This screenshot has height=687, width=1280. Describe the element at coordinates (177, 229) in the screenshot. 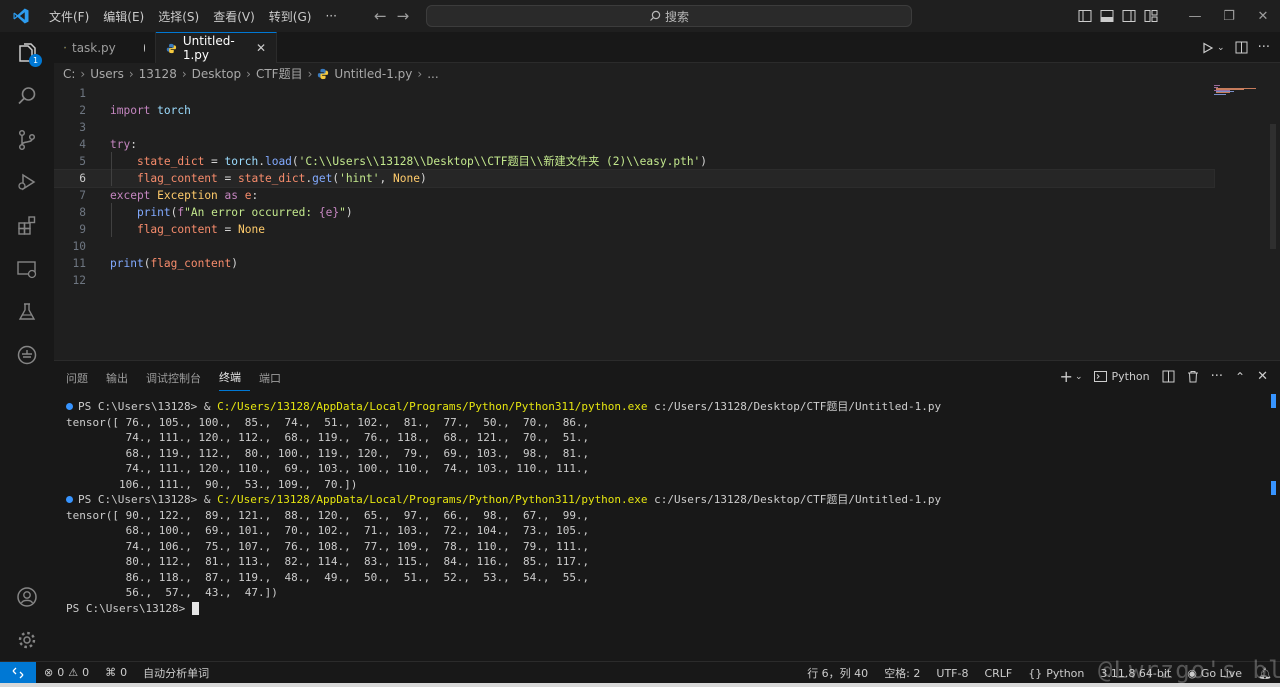

I see `code-token: flag_content` at that location.